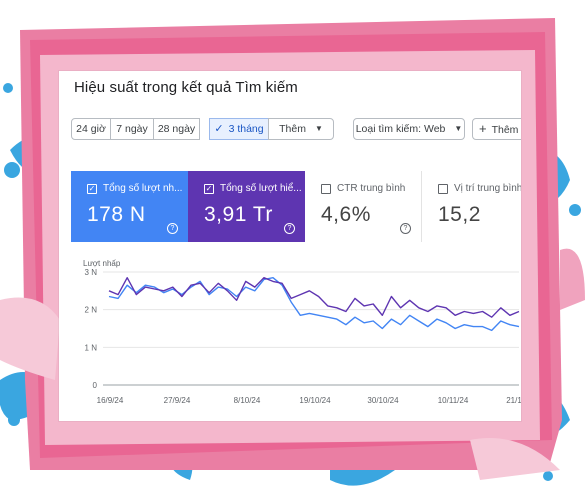 This screenshot has width=585, height=504. I want to click on metric-label: Vị trí trung bình, so click(487, 188).